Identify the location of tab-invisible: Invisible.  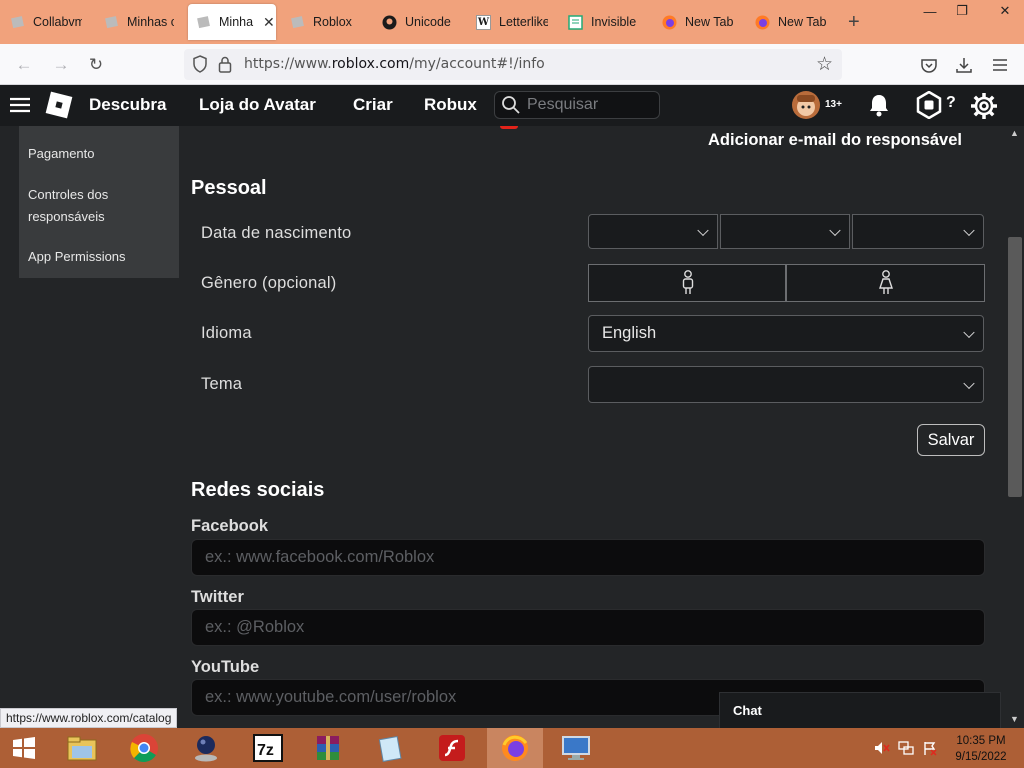
(604, 22).